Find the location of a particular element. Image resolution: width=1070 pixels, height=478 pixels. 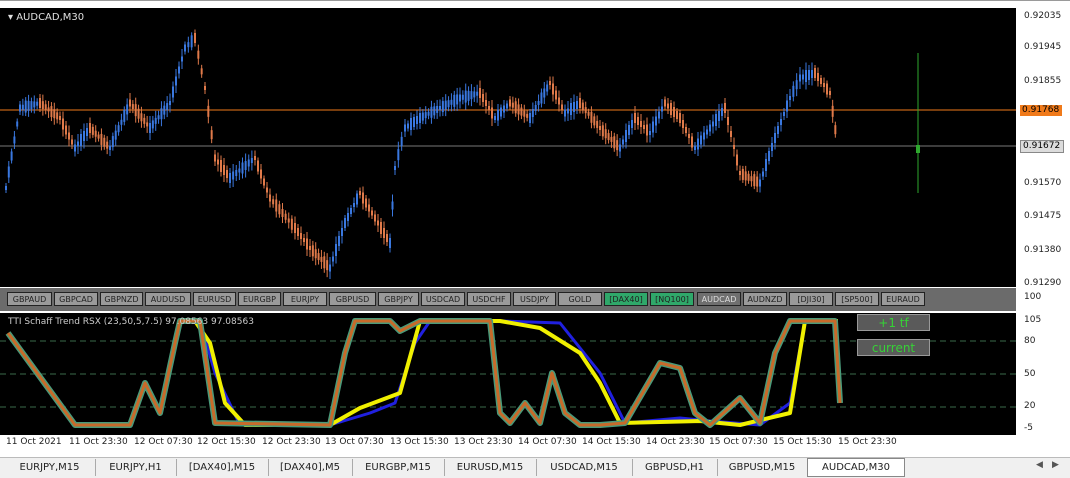

plus-one-tf-button: +1 tf is located at coordinates (893, 322).